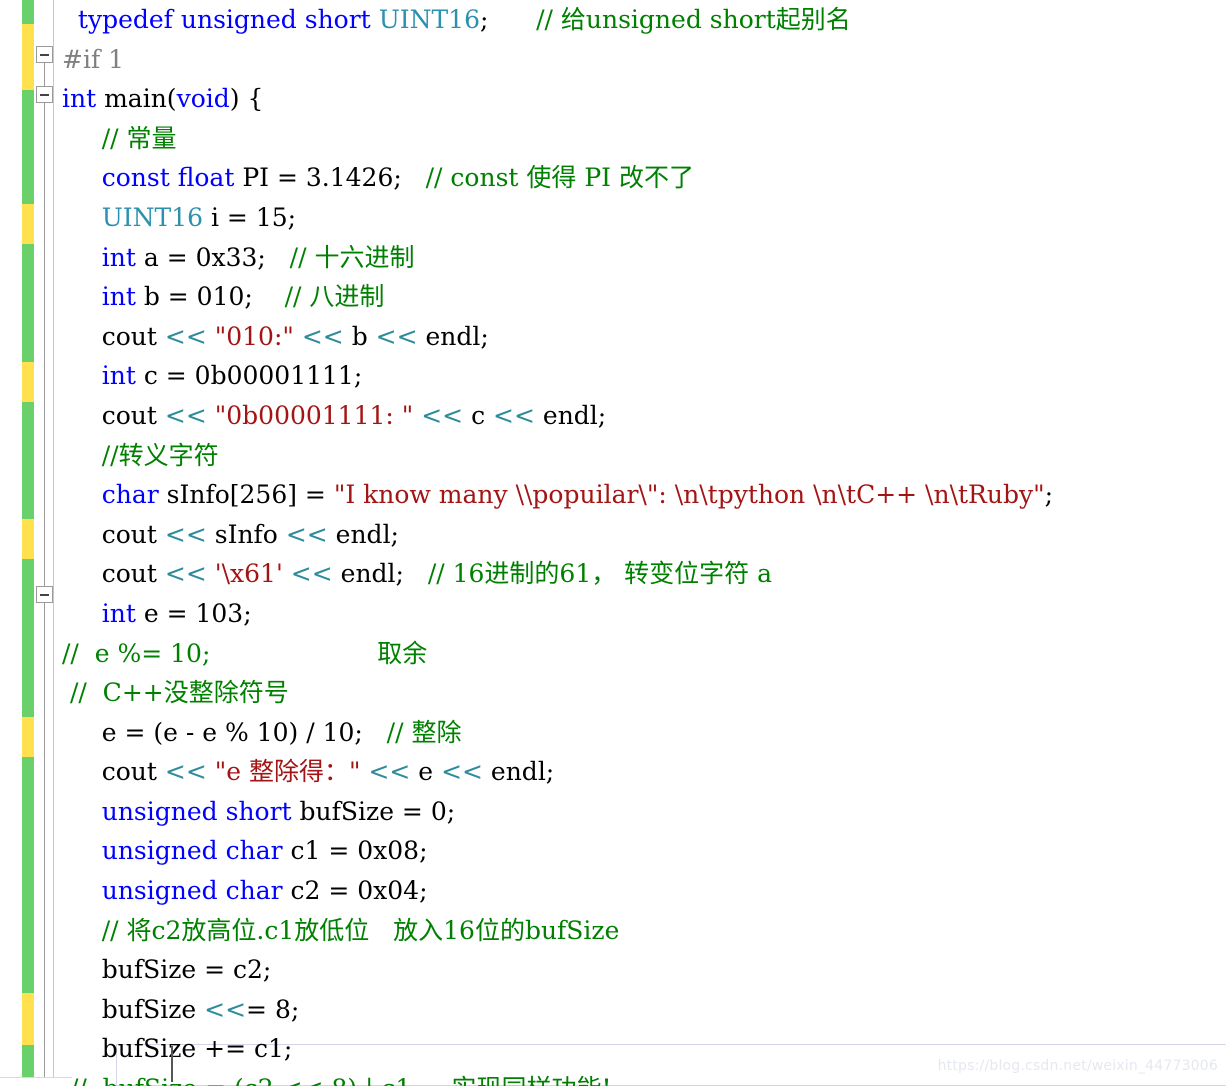 The image size is (1226, 1086). What do you see at coordinates (254, 336) in the screenshot?
I see `code-token-str: "010:"` at bounding box center [254, 336].